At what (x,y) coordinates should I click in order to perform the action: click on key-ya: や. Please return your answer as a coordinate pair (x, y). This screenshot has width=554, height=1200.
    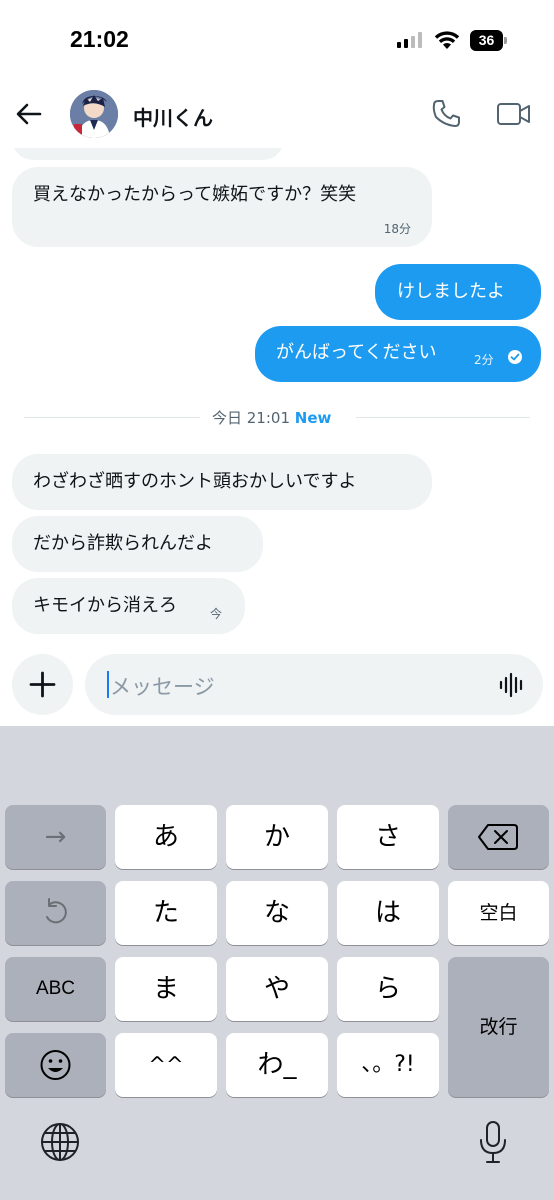
    Looking at the image, I should click on (277, 989).